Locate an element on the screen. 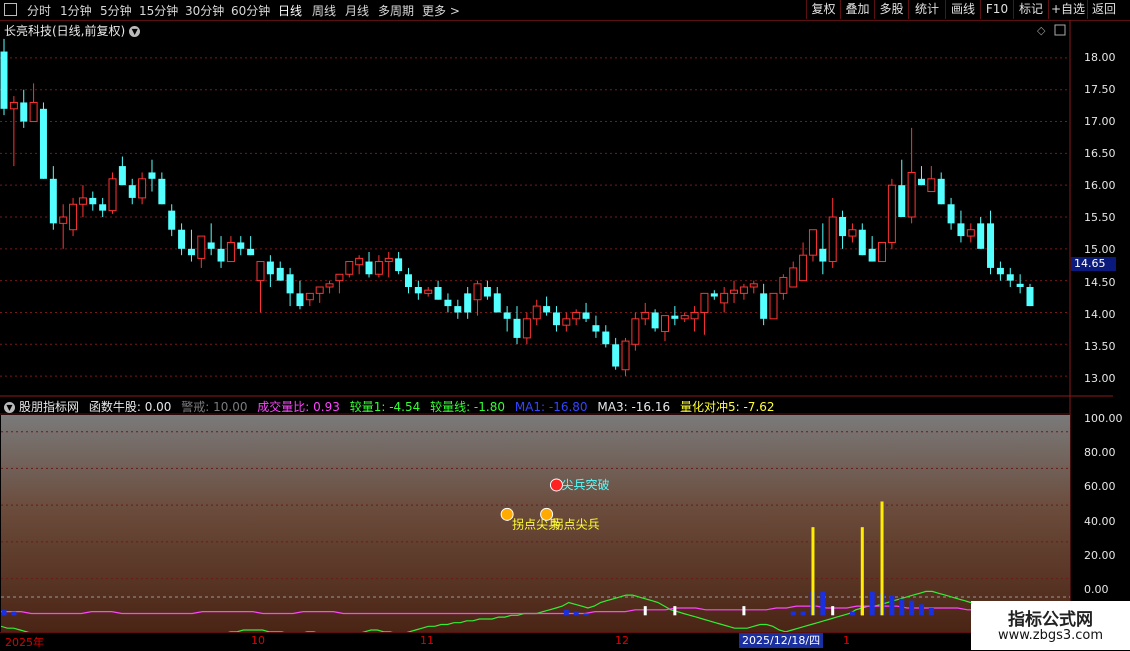 The image size is (1130, 651). price-tick: 17.00 is located at coordinates (1100, 121).